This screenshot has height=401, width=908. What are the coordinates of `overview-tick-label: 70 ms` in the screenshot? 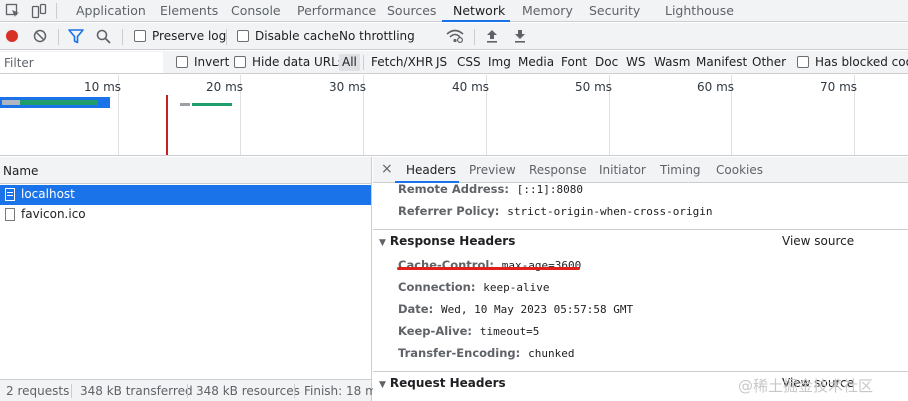 It's located at (839, 87).